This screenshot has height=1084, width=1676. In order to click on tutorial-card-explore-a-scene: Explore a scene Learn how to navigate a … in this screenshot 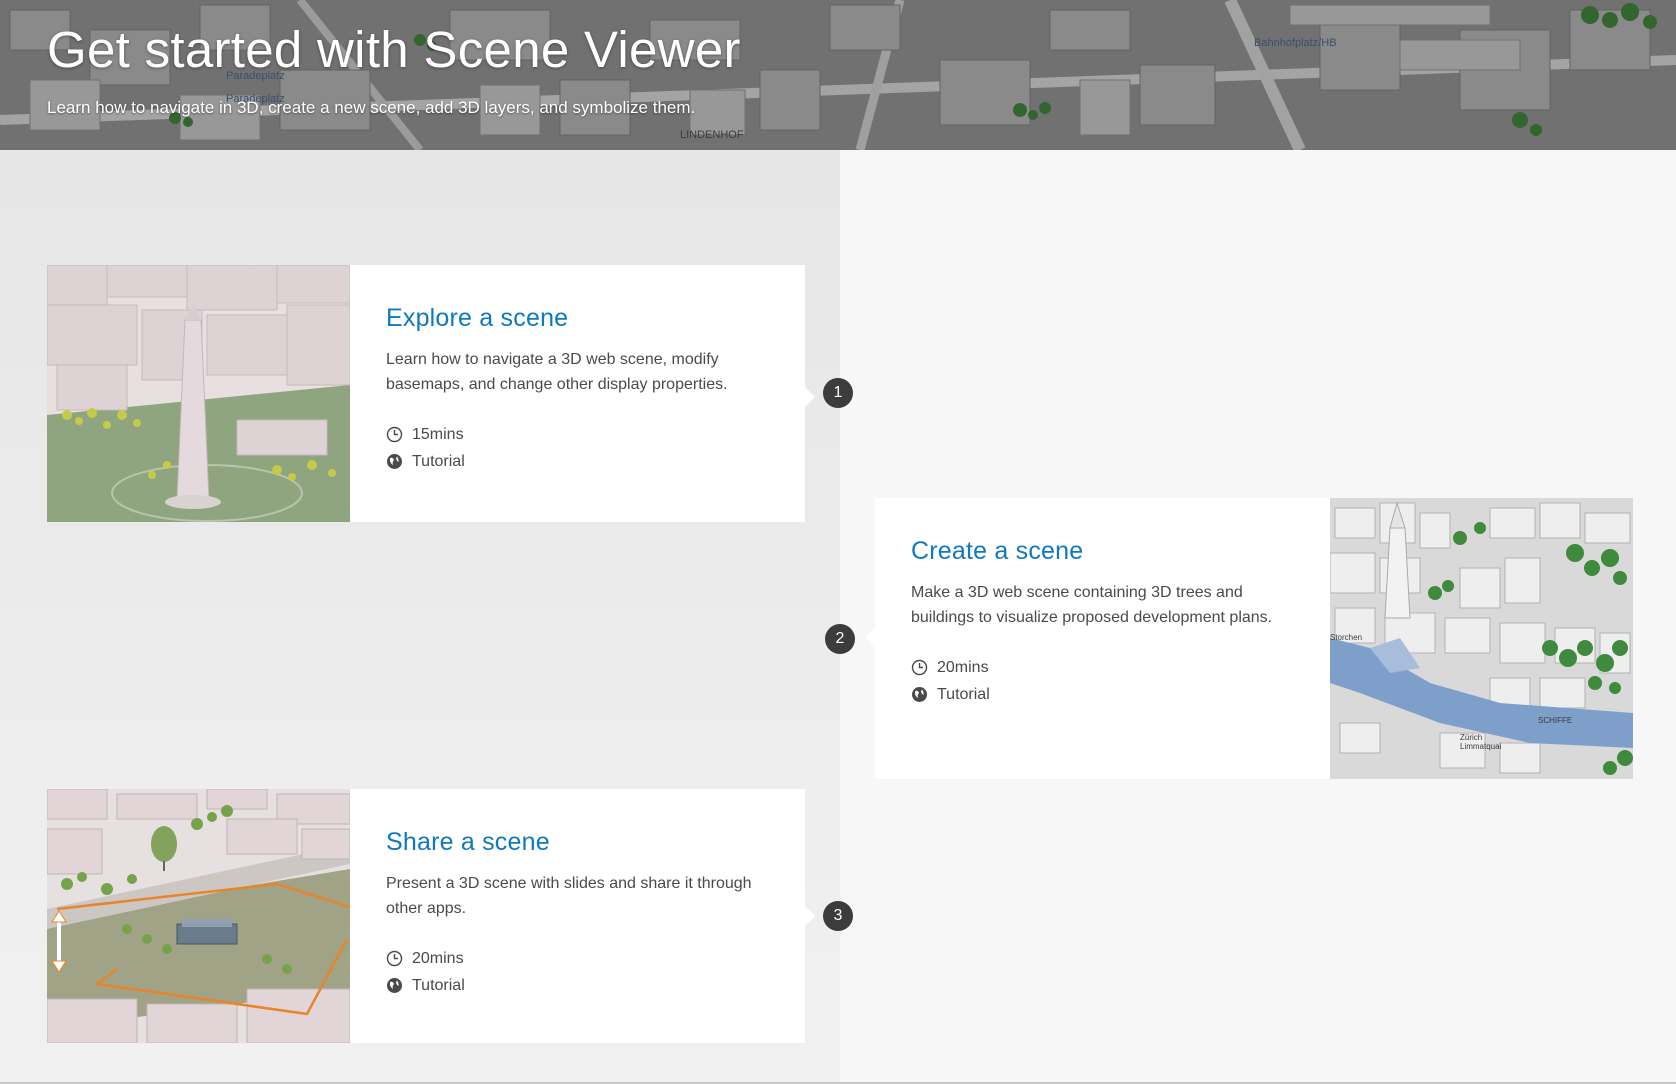, I will do `click(431, 393)`.